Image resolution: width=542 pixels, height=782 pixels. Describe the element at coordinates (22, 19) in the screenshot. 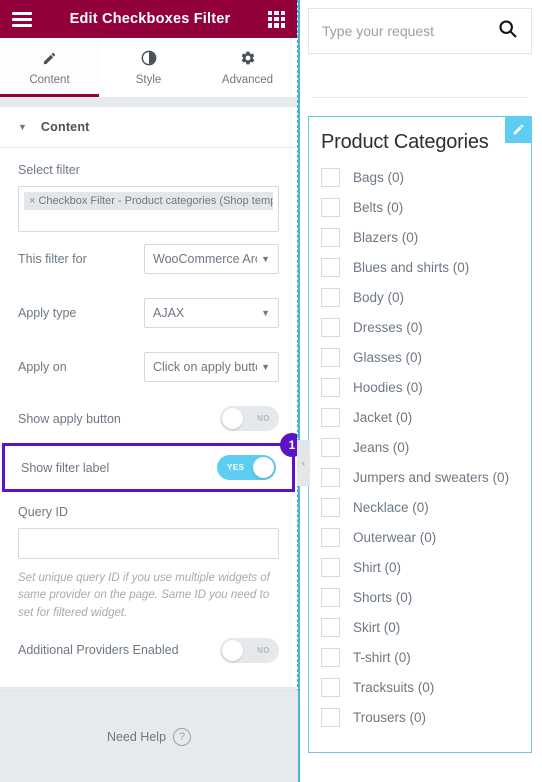

I see `hamburger-icon` at that location.